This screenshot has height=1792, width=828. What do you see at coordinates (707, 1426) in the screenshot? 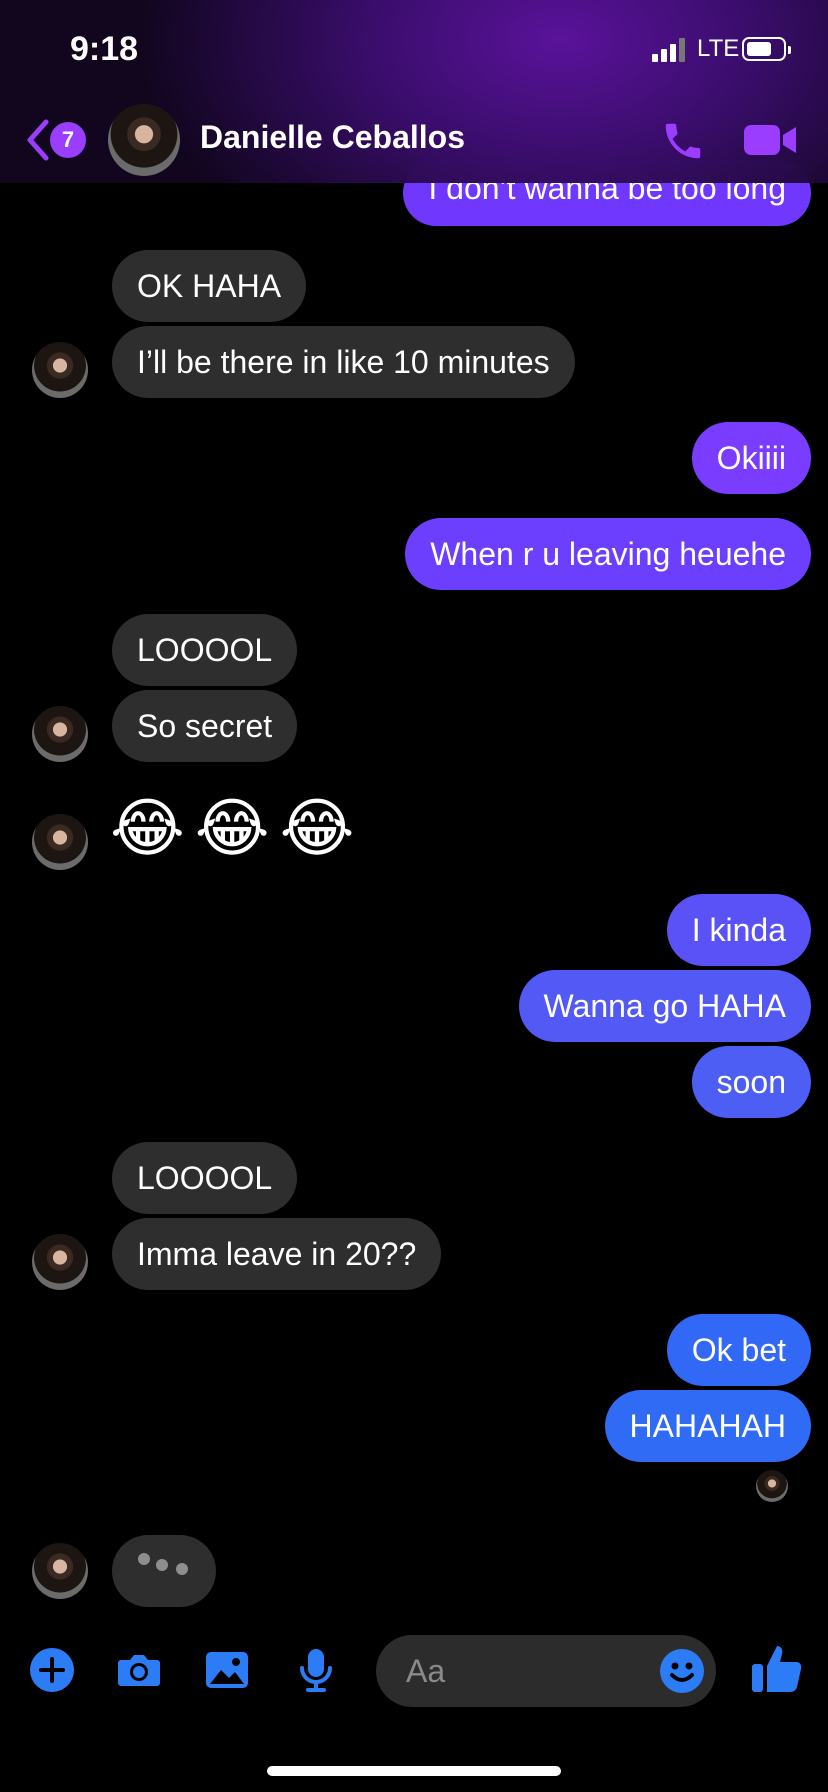
I see `message-bubble-outgoing: HAHAHAH` at bounding box center [707, 1426].